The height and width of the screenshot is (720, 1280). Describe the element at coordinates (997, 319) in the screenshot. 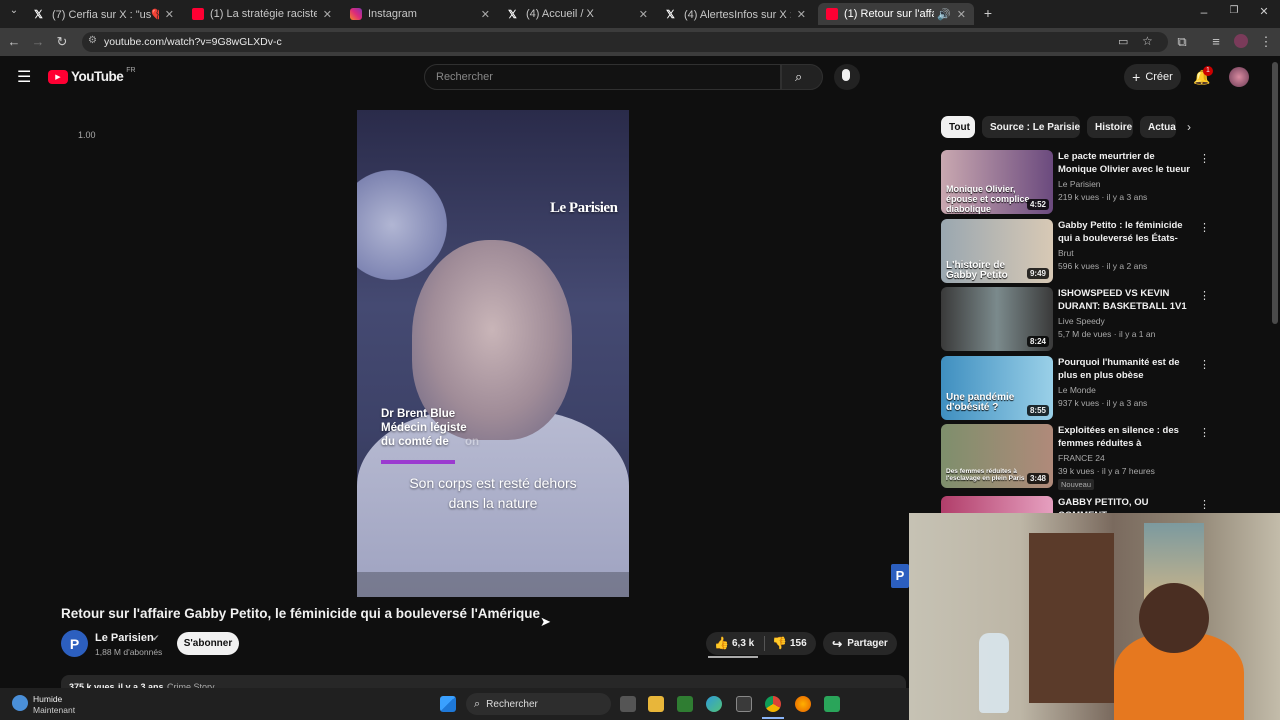

I see `video-thumbnail: 8:24` at that location.